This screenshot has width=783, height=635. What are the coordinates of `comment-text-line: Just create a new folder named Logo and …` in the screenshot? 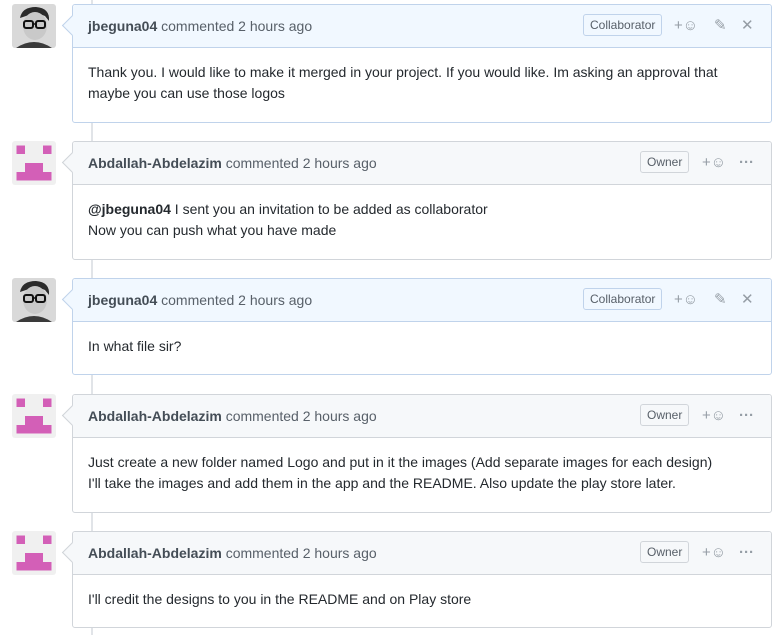 It's located at (400, 462).